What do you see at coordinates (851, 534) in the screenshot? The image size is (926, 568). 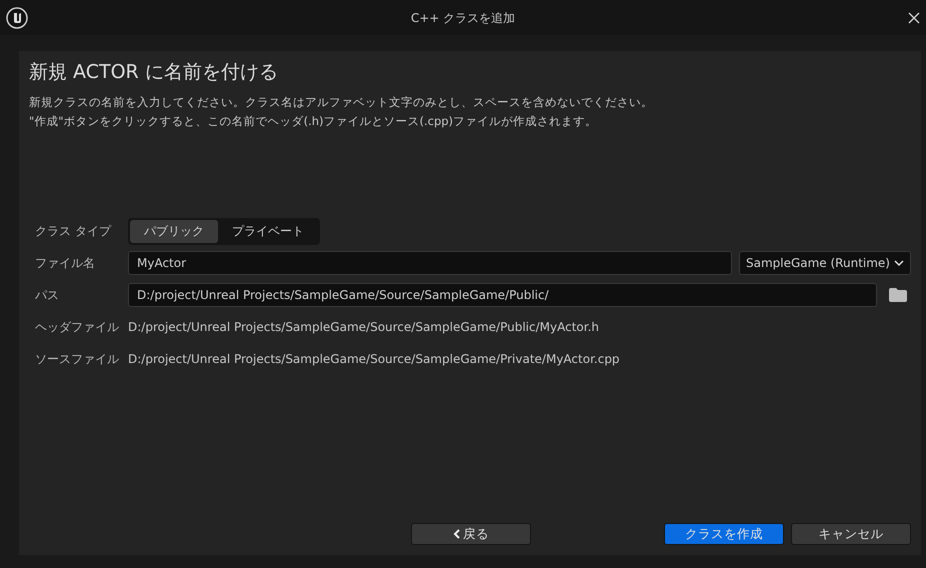 I see `cancel-button: キャンセル` at bounding box center [851, 534].